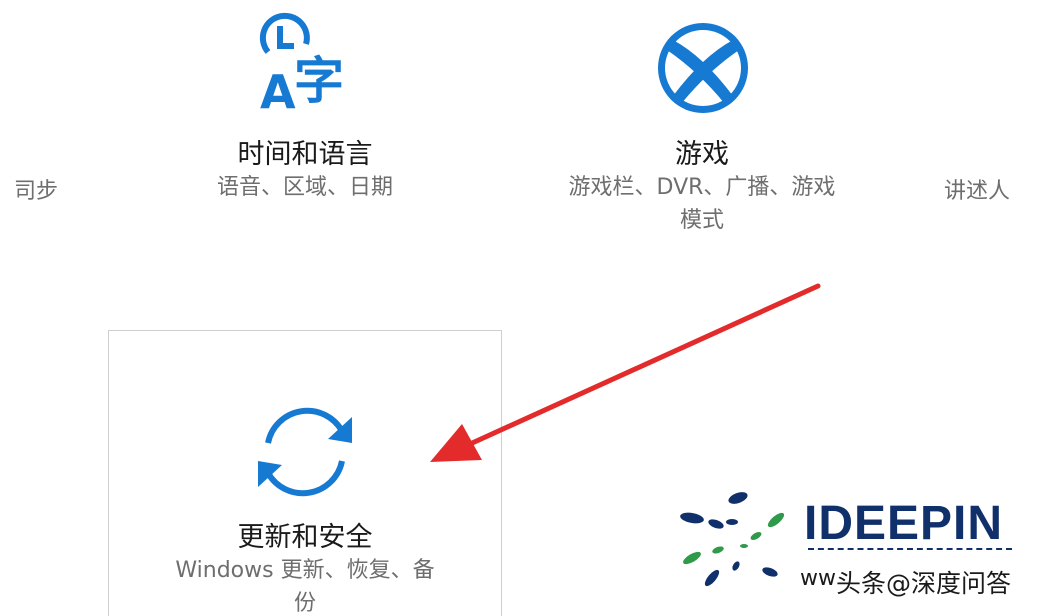 The height and width of the screenshot is (616, 1046). Describe the element at coordinates (304, 603) in the screenshot. I see `tile-update-security-description-line2: 份` at that location.